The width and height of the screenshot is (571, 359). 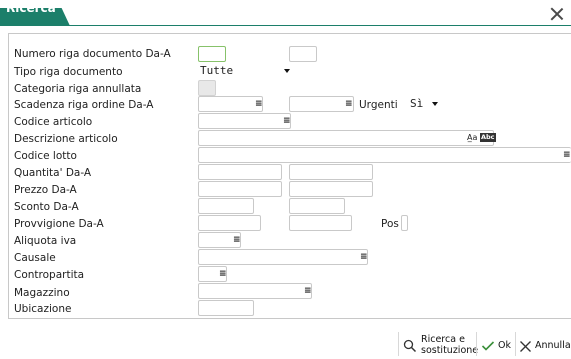 What do you see at coordinates (53, 173) in the screenshot?
I see `quantita-label: Quantita' Da-A` at bounding box center [53, 173].